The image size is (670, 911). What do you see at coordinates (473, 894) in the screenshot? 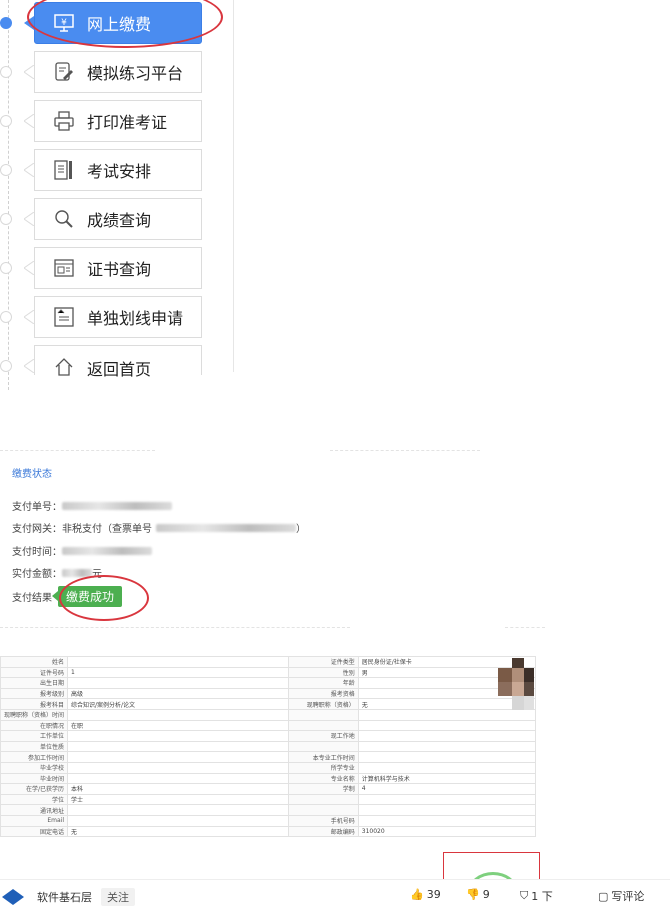
I see `thumb-down-icon: 👎` at bounding box center [473, 894].